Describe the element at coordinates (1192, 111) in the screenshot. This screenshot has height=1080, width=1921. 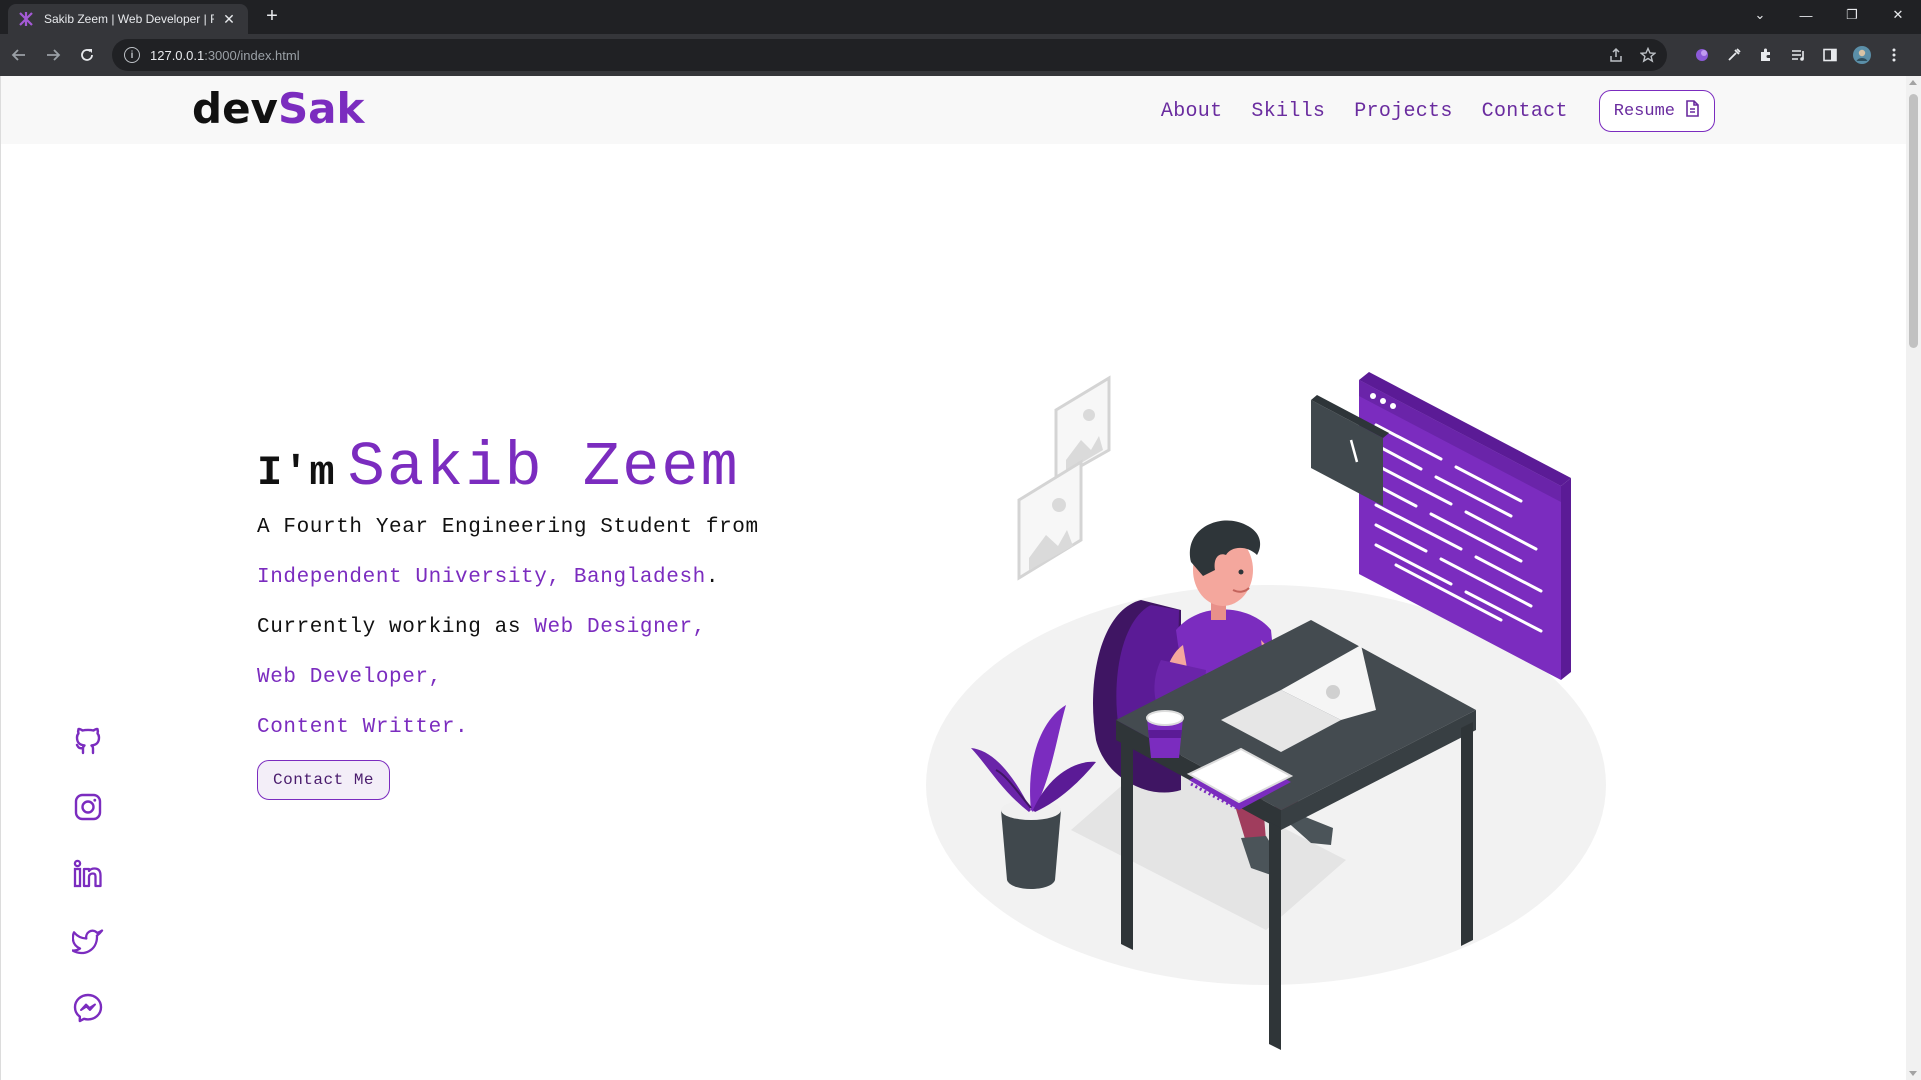
I see `nav-link-about: About` at that location.